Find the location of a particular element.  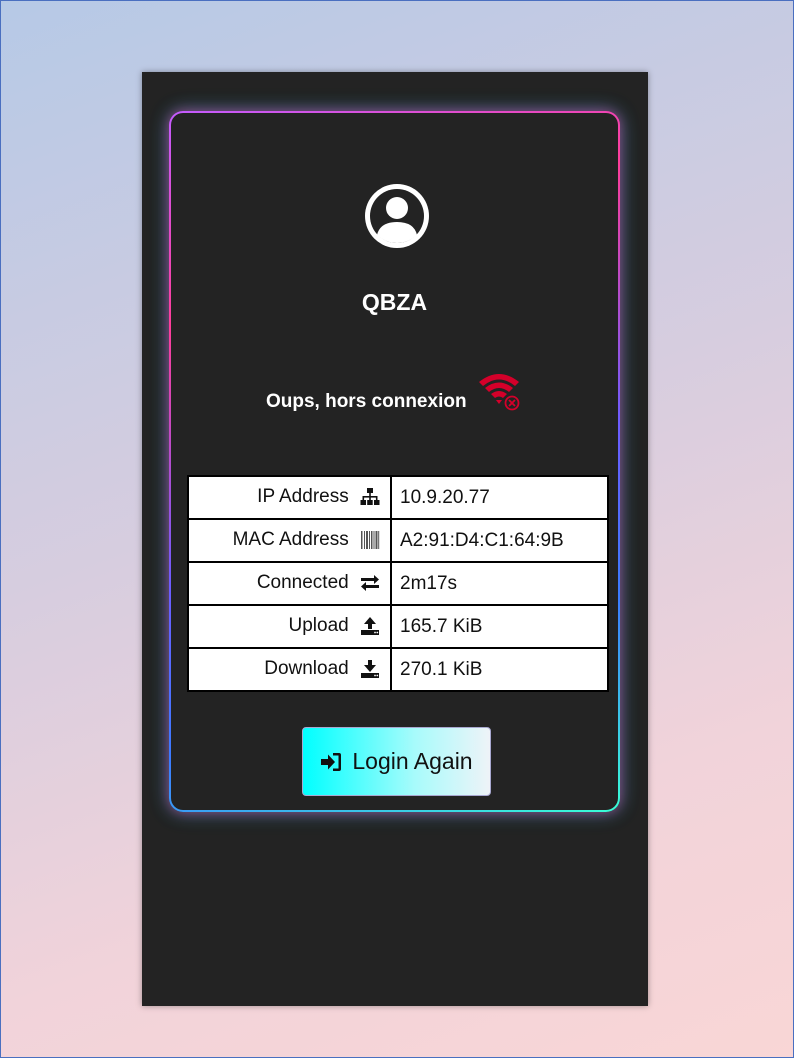

login-again-label: Login Again is located at coordinates (412, 761).